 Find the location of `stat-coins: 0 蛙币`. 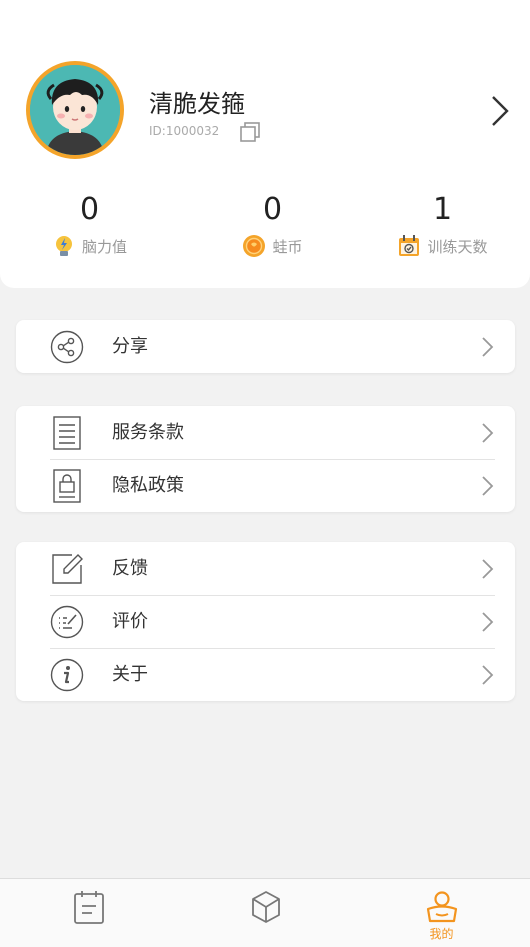

stat-coins: 0 蛙币 is located at coordinates (272, 225).